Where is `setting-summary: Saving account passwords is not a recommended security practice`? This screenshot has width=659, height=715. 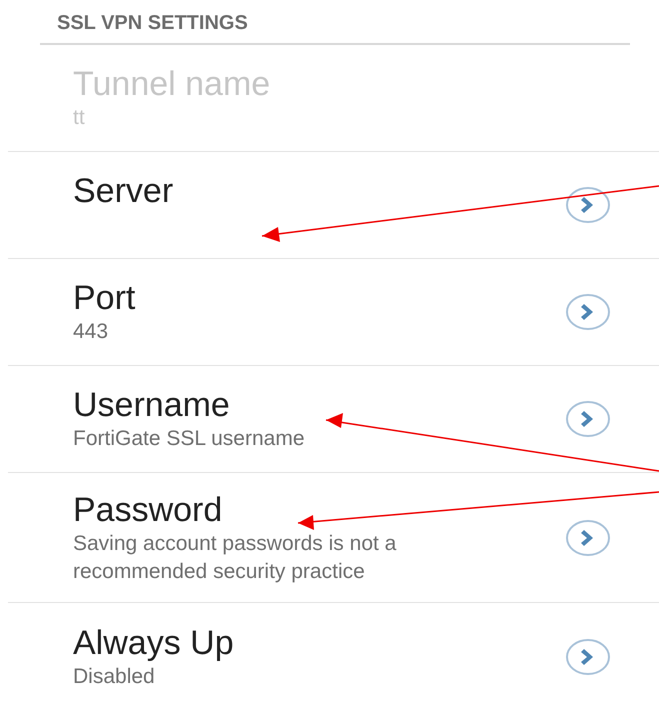 setting-summary: Saving account passwords is not a recommended security practice is located at coordinates (235, 557).